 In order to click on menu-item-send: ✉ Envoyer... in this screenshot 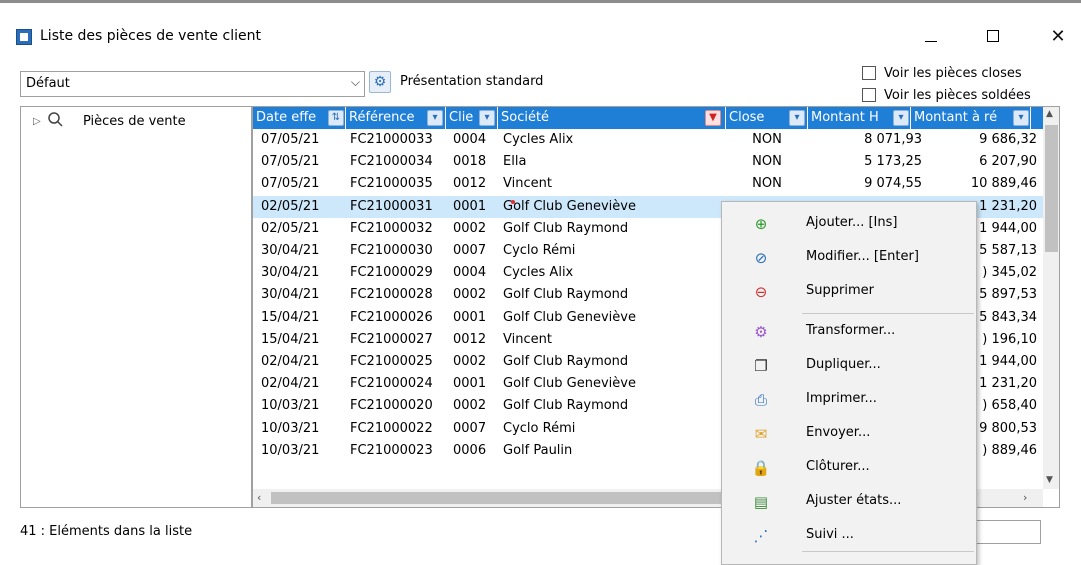, I will do `click(849, 433)`.